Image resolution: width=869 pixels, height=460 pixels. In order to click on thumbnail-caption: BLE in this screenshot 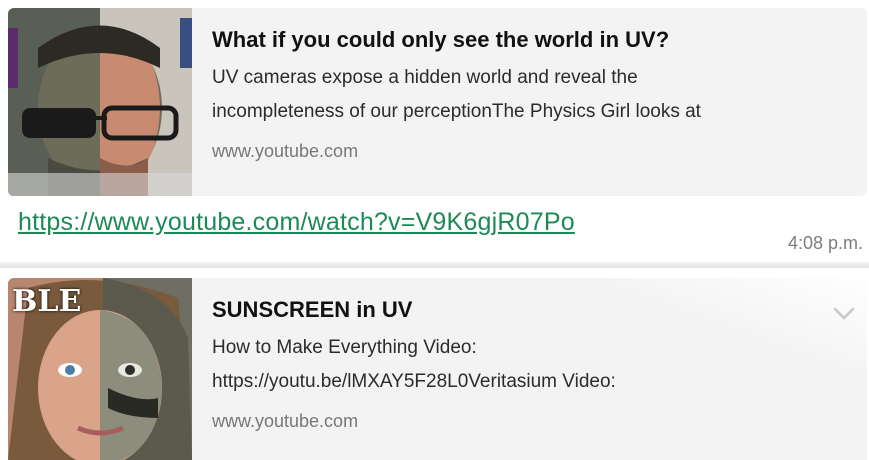, I will do `click(47, 301)`.